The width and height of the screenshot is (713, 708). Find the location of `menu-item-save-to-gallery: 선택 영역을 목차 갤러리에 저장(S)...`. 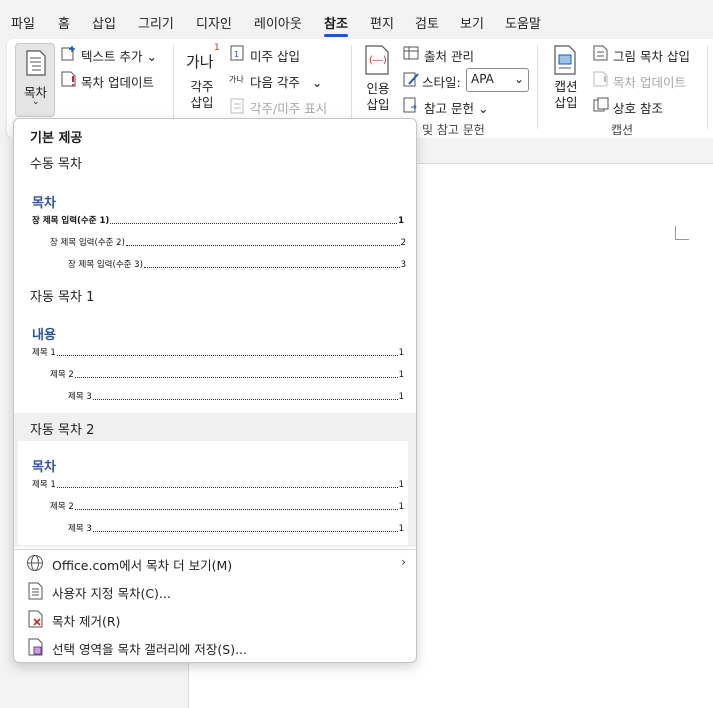

menu-item-save-to-gallery: 선택 영역을 목차 갤러리에 저장(S)... is located at coordinates (215, 647).